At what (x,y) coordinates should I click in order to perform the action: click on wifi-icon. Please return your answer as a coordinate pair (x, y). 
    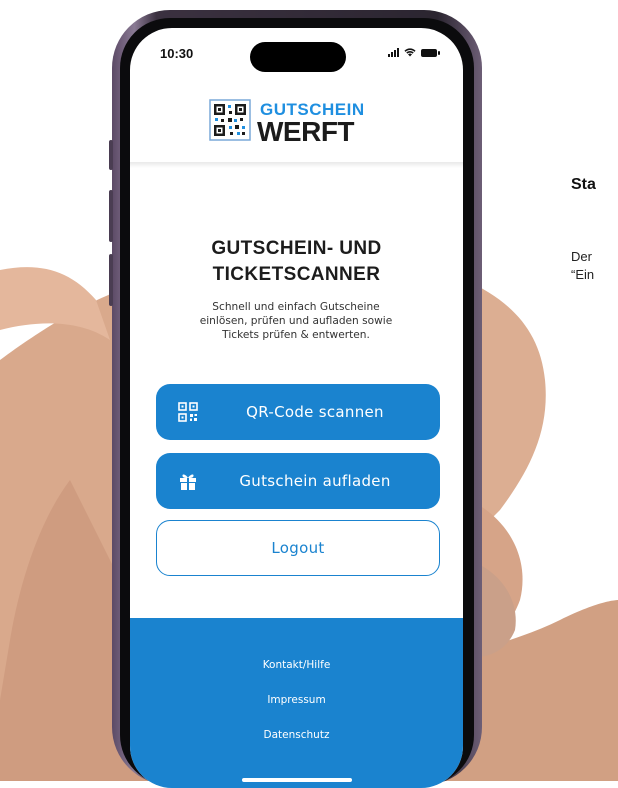
    Looking at the image, I should click on (410, 52).